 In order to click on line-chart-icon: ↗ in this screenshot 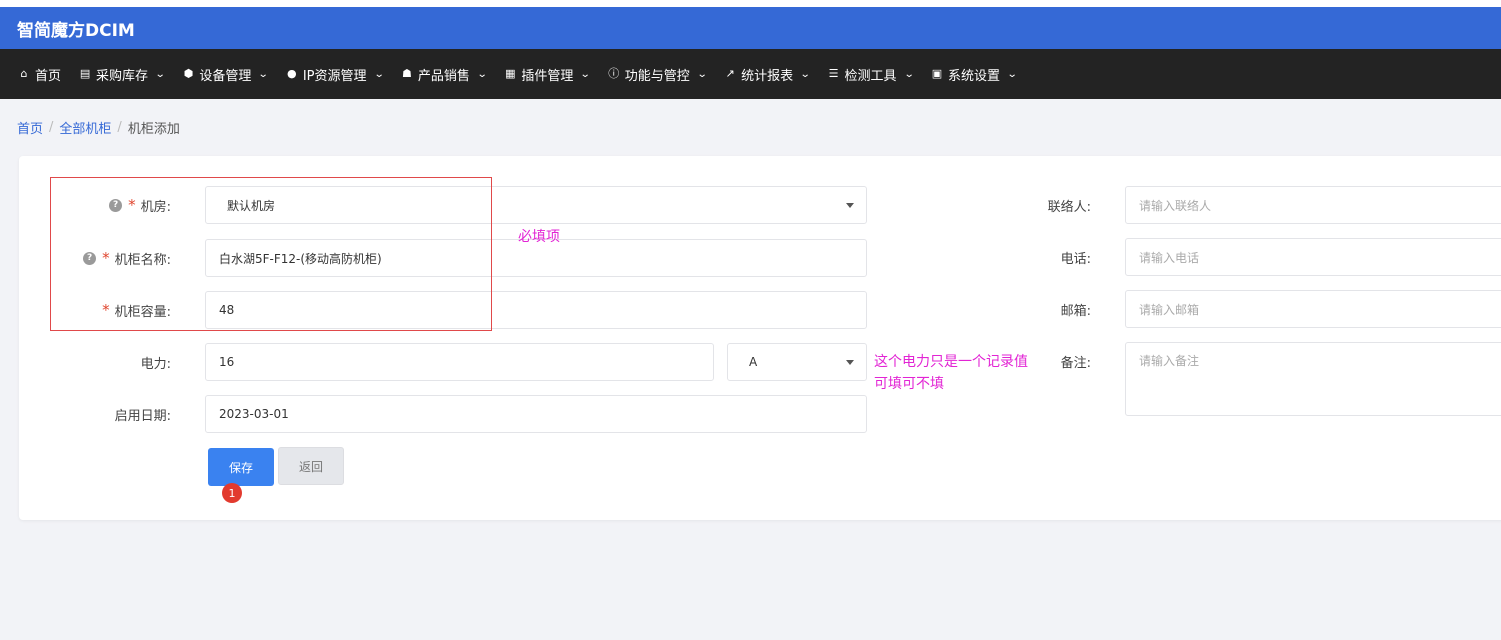, I will do `click(730, 73)`.